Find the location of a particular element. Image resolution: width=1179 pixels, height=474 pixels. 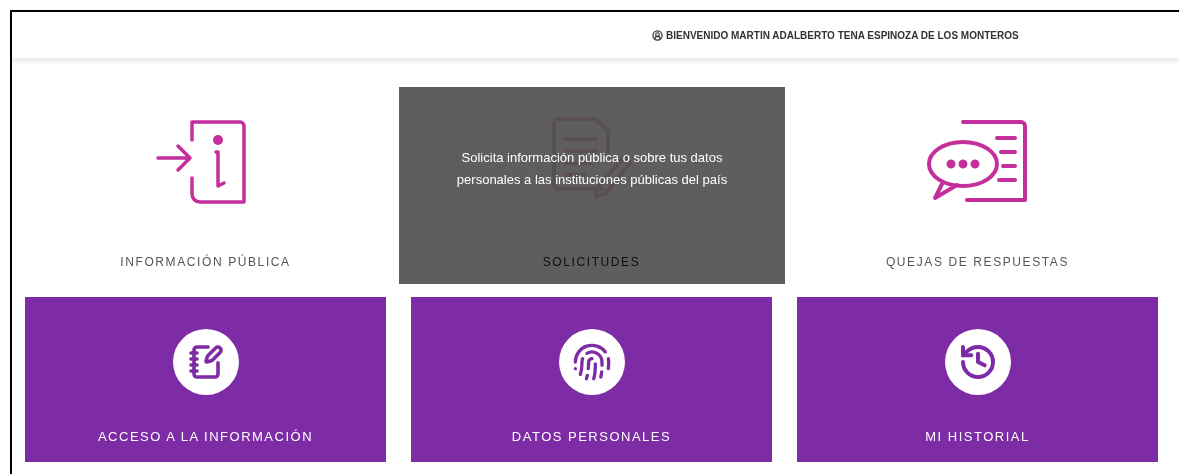

welcome-label: BIENVENIDO MARTIN ADALBERTO TENA ESPINOZA DE LOS MONTEROS is located at coordinates (842, 35).